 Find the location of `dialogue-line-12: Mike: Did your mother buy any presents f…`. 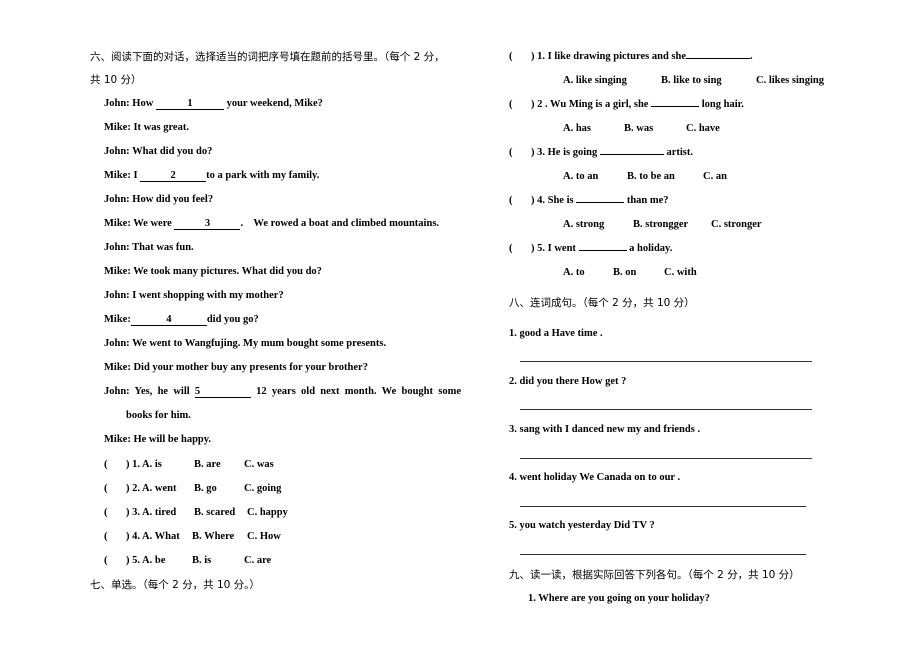

dialogue-line-12: Mike: Did your mother buy any presents f… is located at coordinates (236, 367).